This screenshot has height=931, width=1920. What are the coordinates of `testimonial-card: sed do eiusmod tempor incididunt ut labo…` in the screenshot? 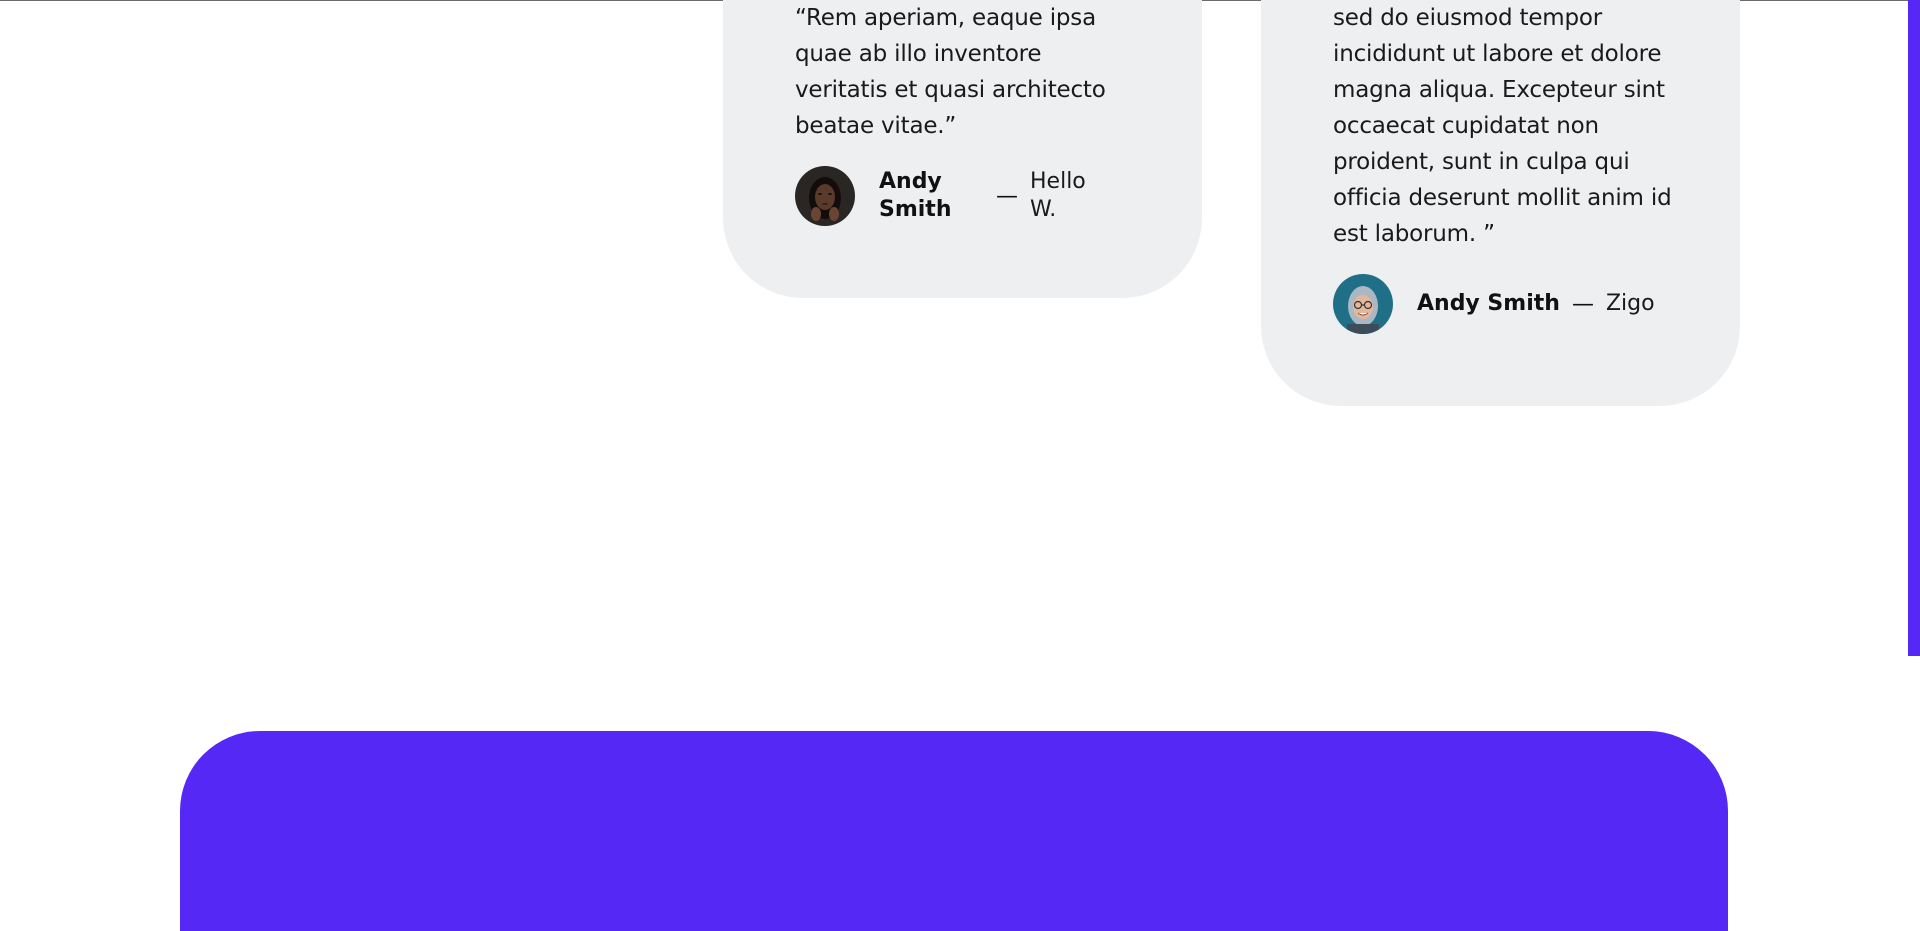 It's located at (1500, 203).